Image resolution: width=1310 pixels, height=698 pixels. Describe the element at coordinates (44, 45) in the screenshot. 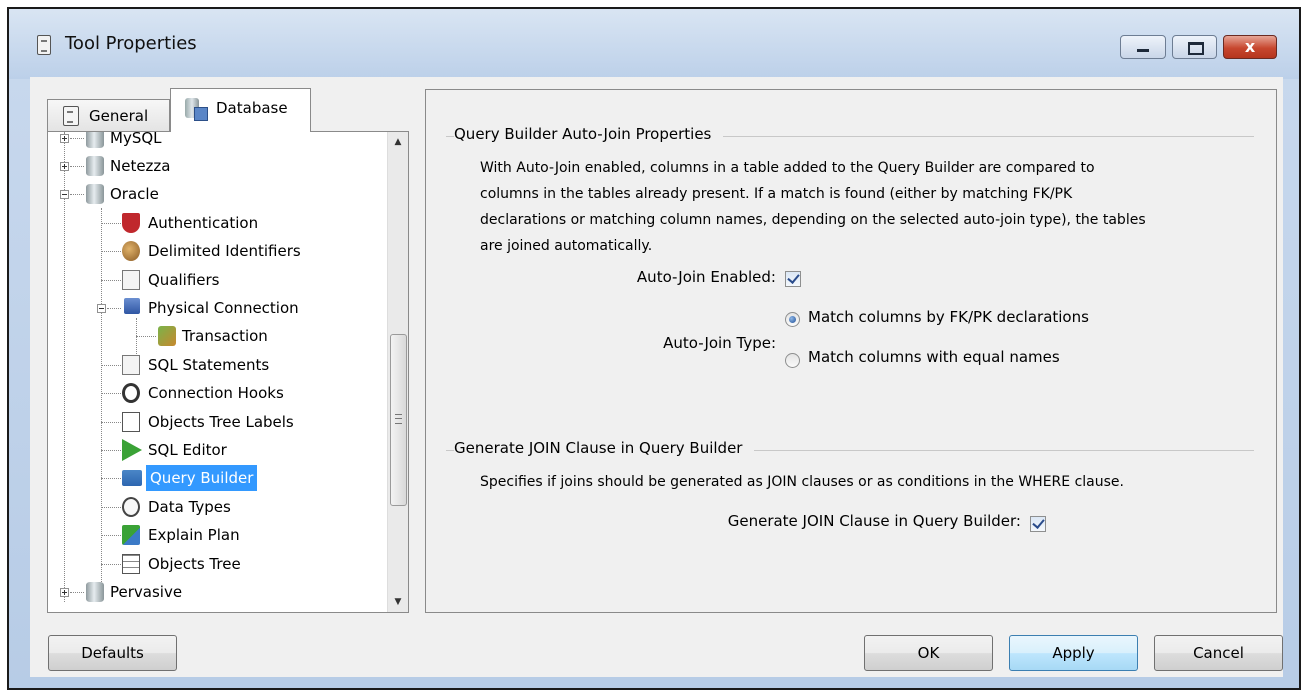

I see `window-app-icon` at that location.